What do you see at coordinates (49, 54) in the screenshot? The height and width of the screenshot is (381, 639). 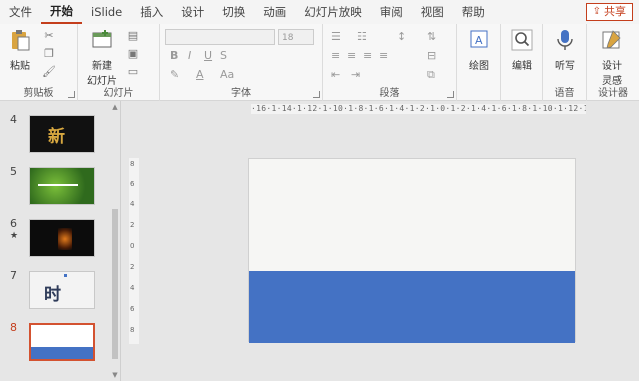 I see `copy-icon: ❐` at bounding box center [49, 54].